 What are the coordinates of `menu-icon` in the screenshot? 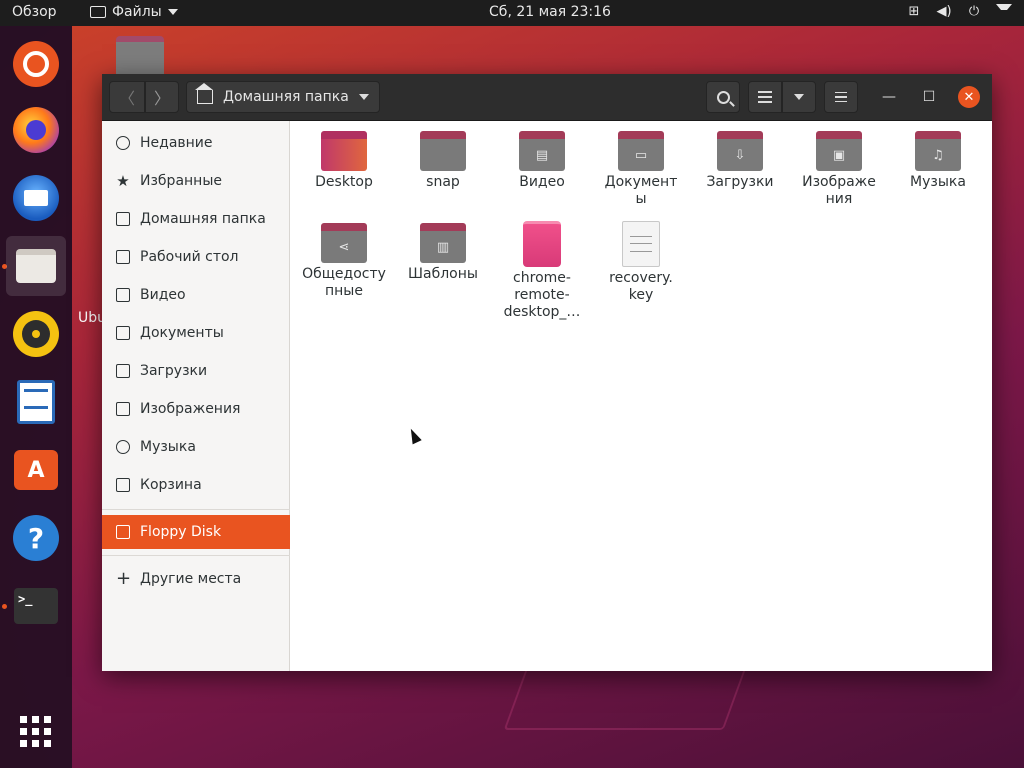 It's located at (841, 97).